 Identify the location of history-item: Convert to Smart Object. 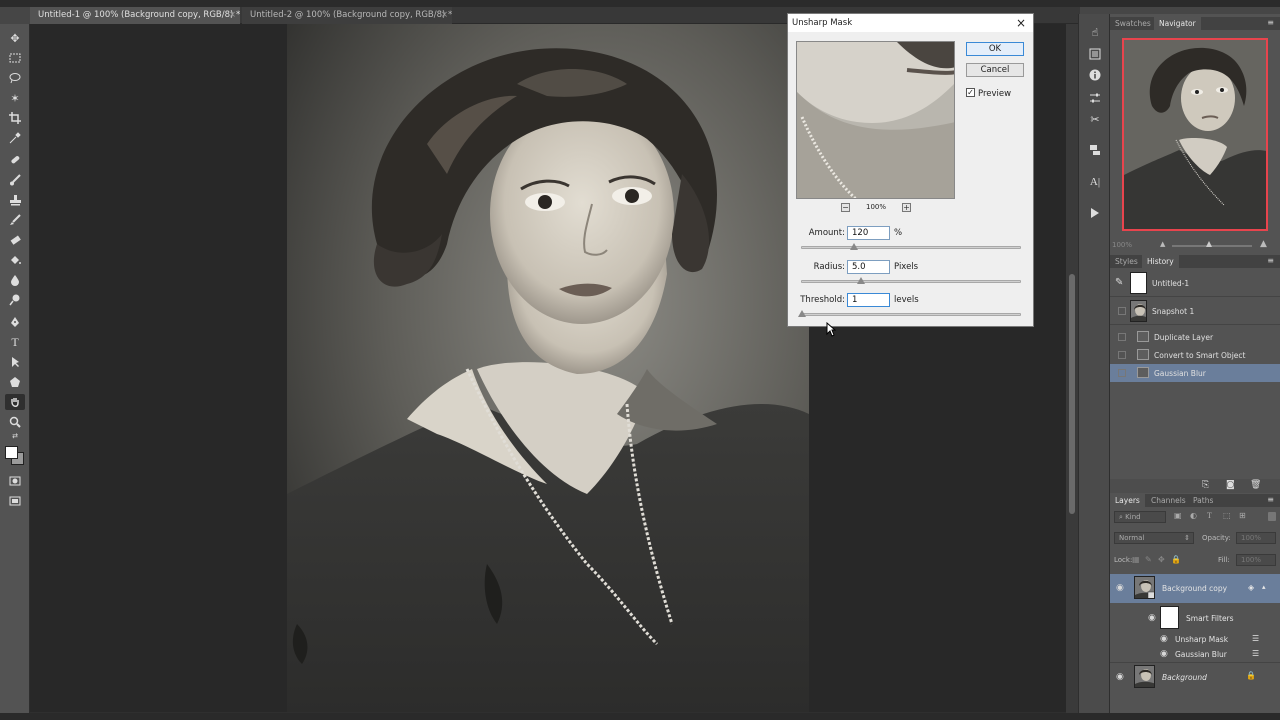
(1195, 355).